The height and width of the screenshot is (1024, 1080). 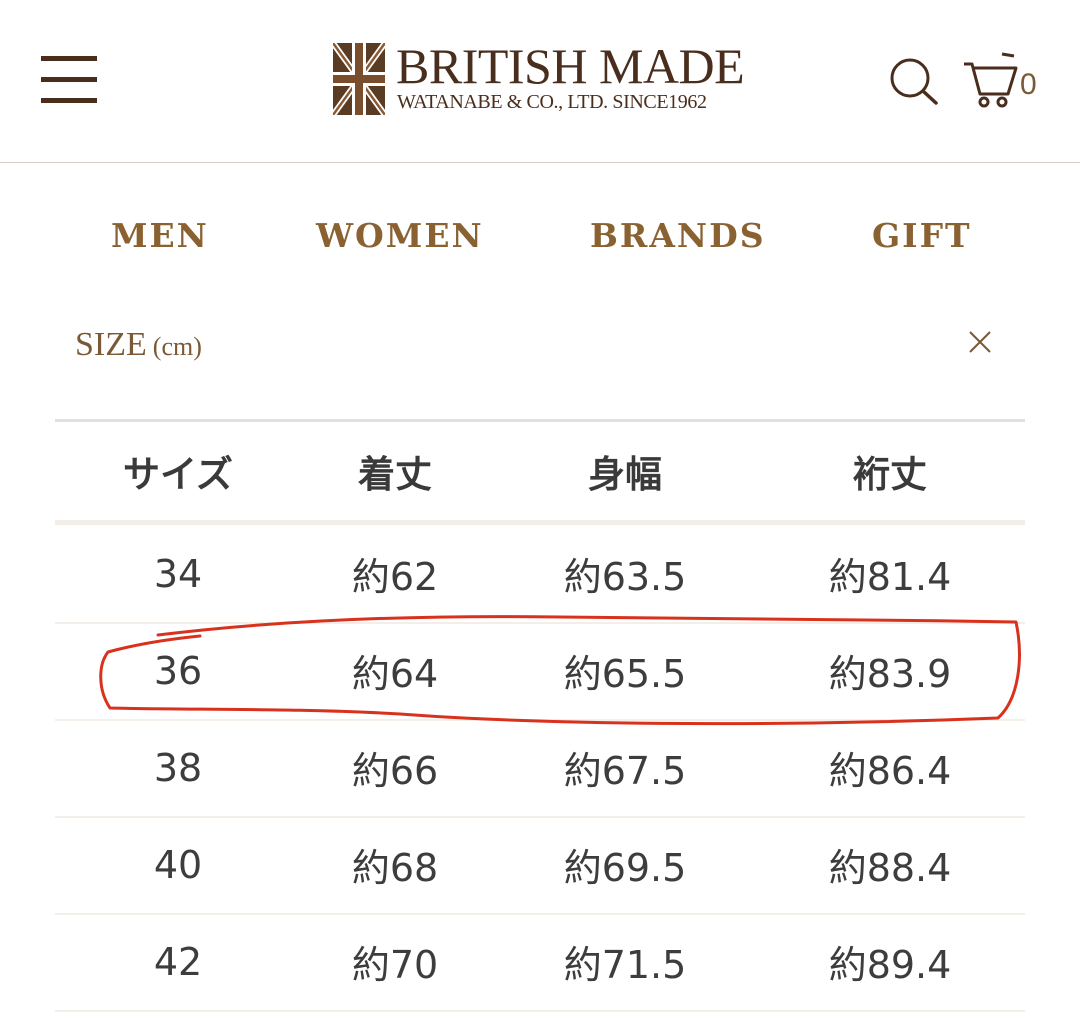 I want to click on sleeve-cell: 約83.9, so click(x=890, y=674).